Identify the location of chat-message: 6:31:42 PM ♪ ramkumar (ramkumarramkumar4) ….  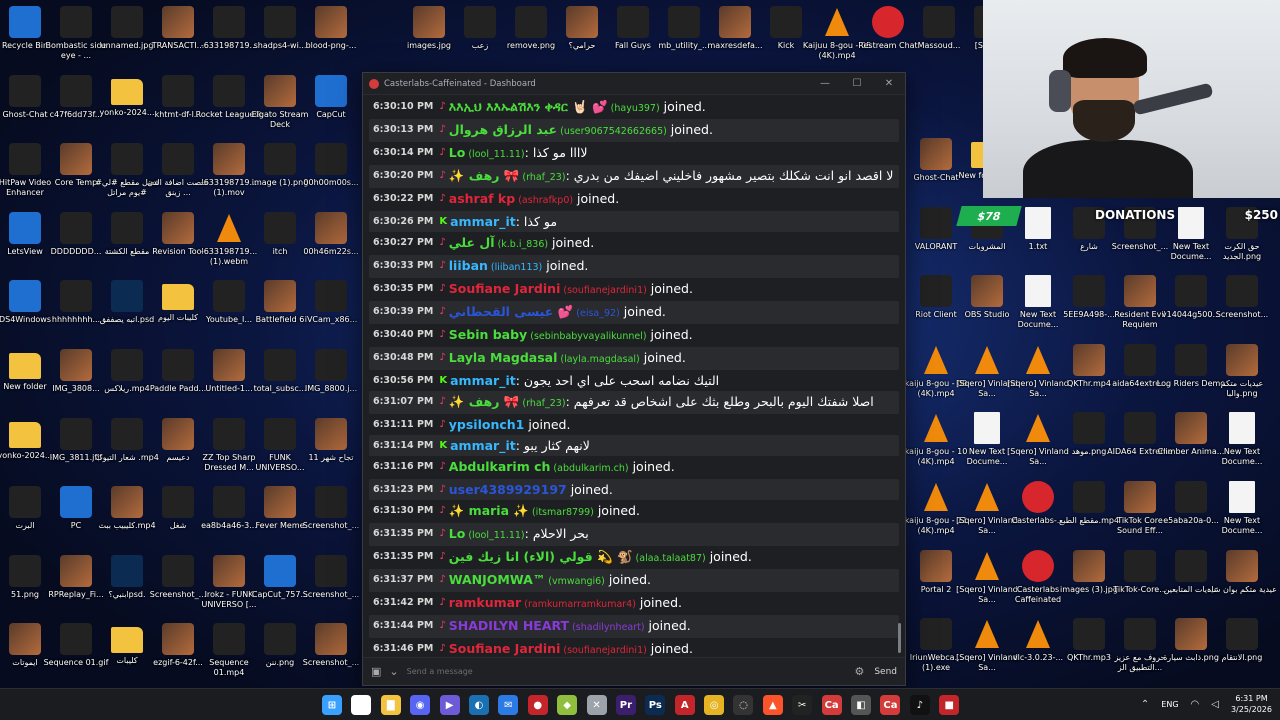
(634, 603).